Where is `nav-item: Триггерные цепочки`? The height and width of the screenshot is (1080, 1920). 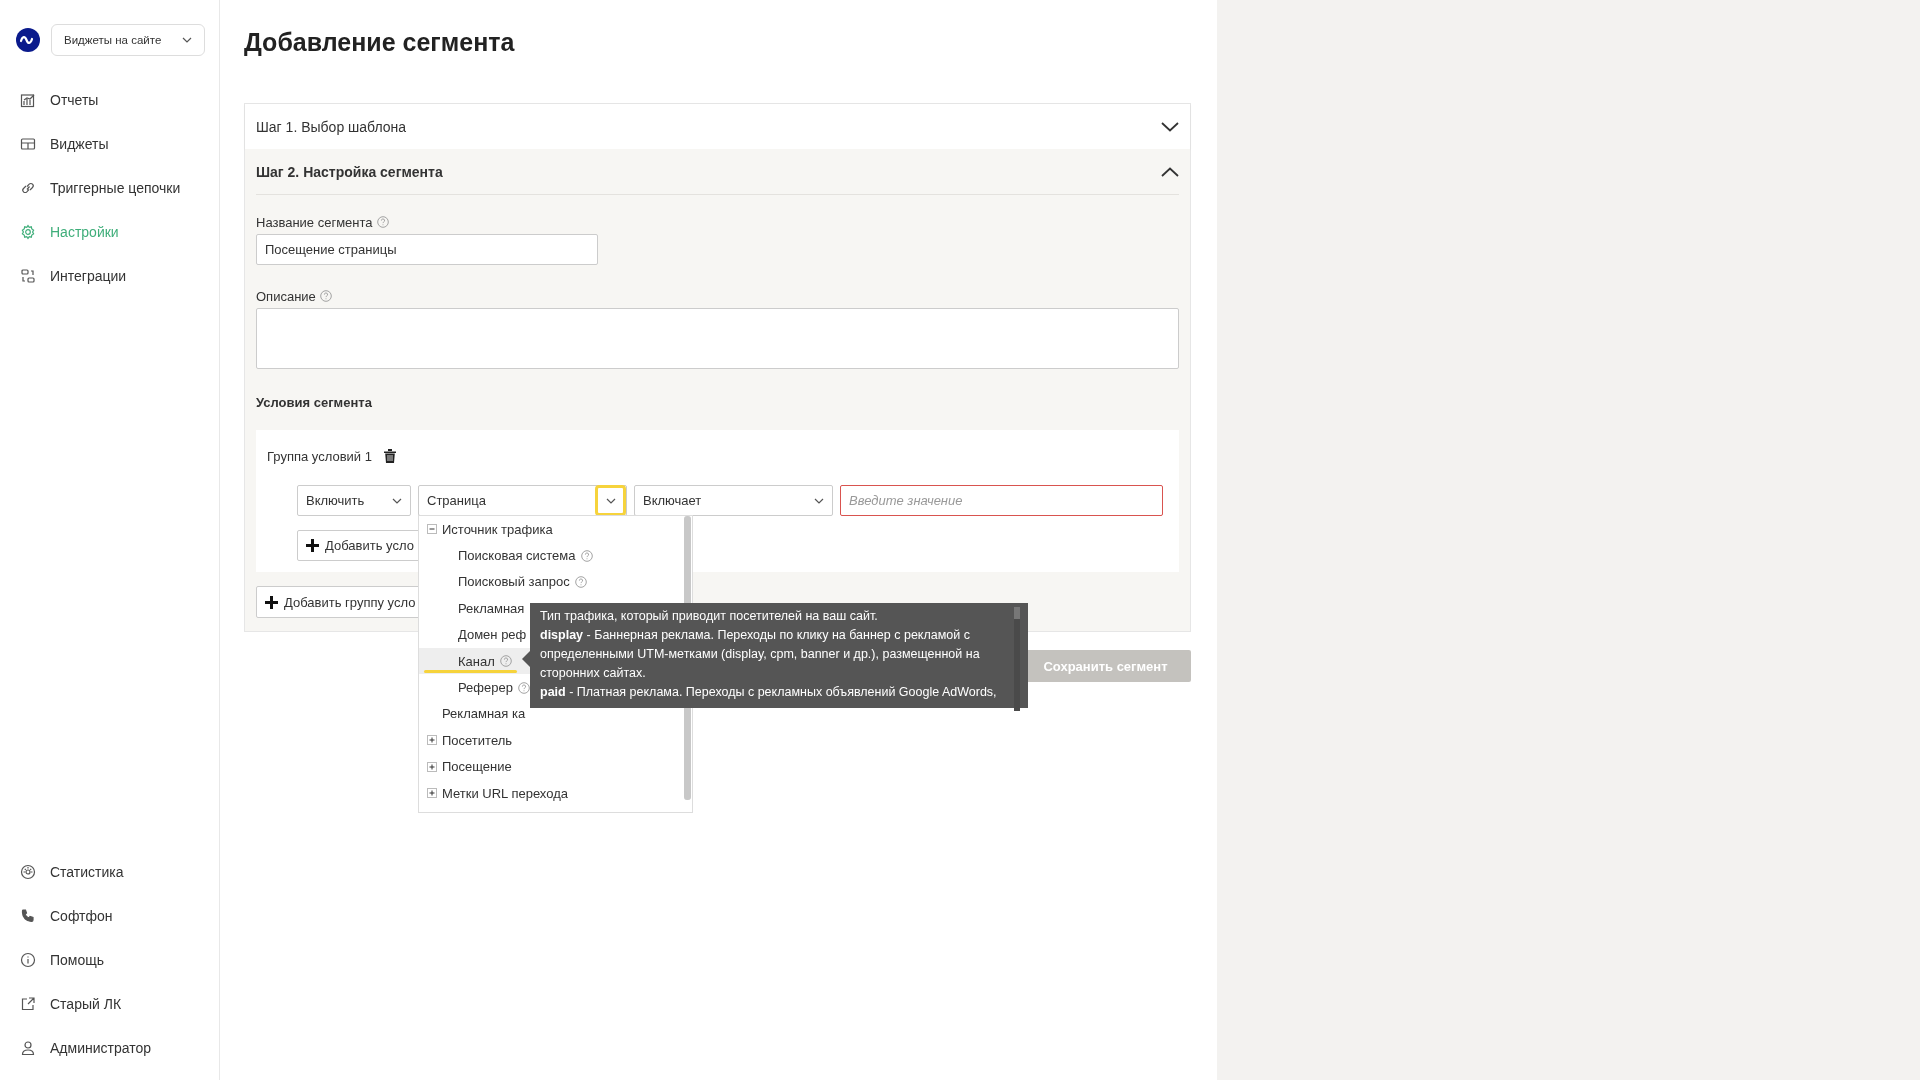
nav-item: Триггерные цепочки is located at coordinates (109, 188).